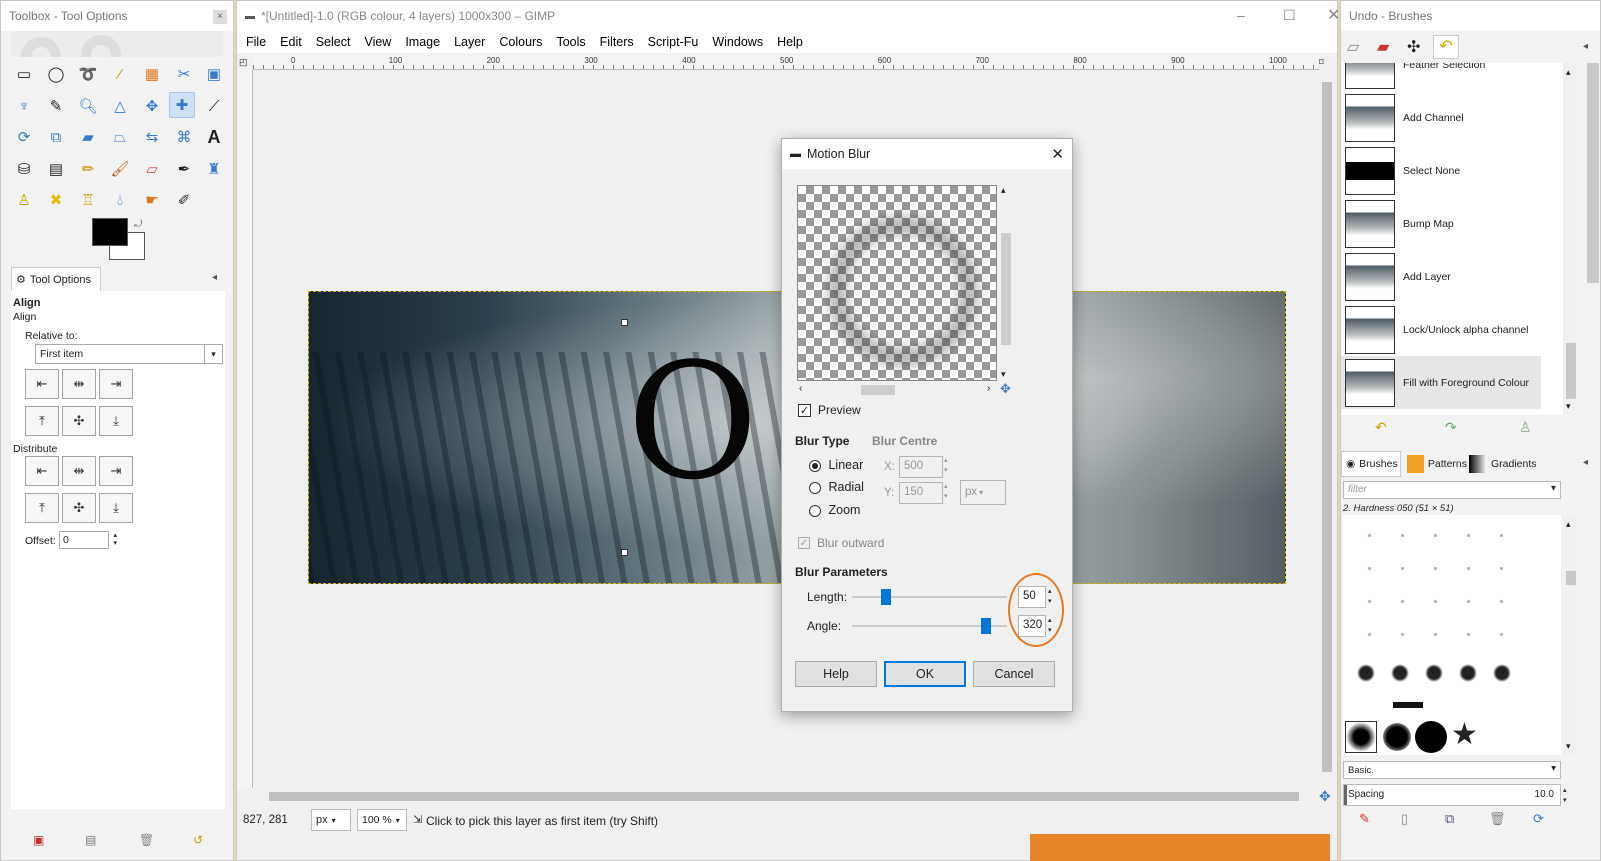 This screenshot has width=1601, height=861. Describe the element at coordinates (786, 796) in the screenshot. I see `horizontal-scrollbar` at that location.